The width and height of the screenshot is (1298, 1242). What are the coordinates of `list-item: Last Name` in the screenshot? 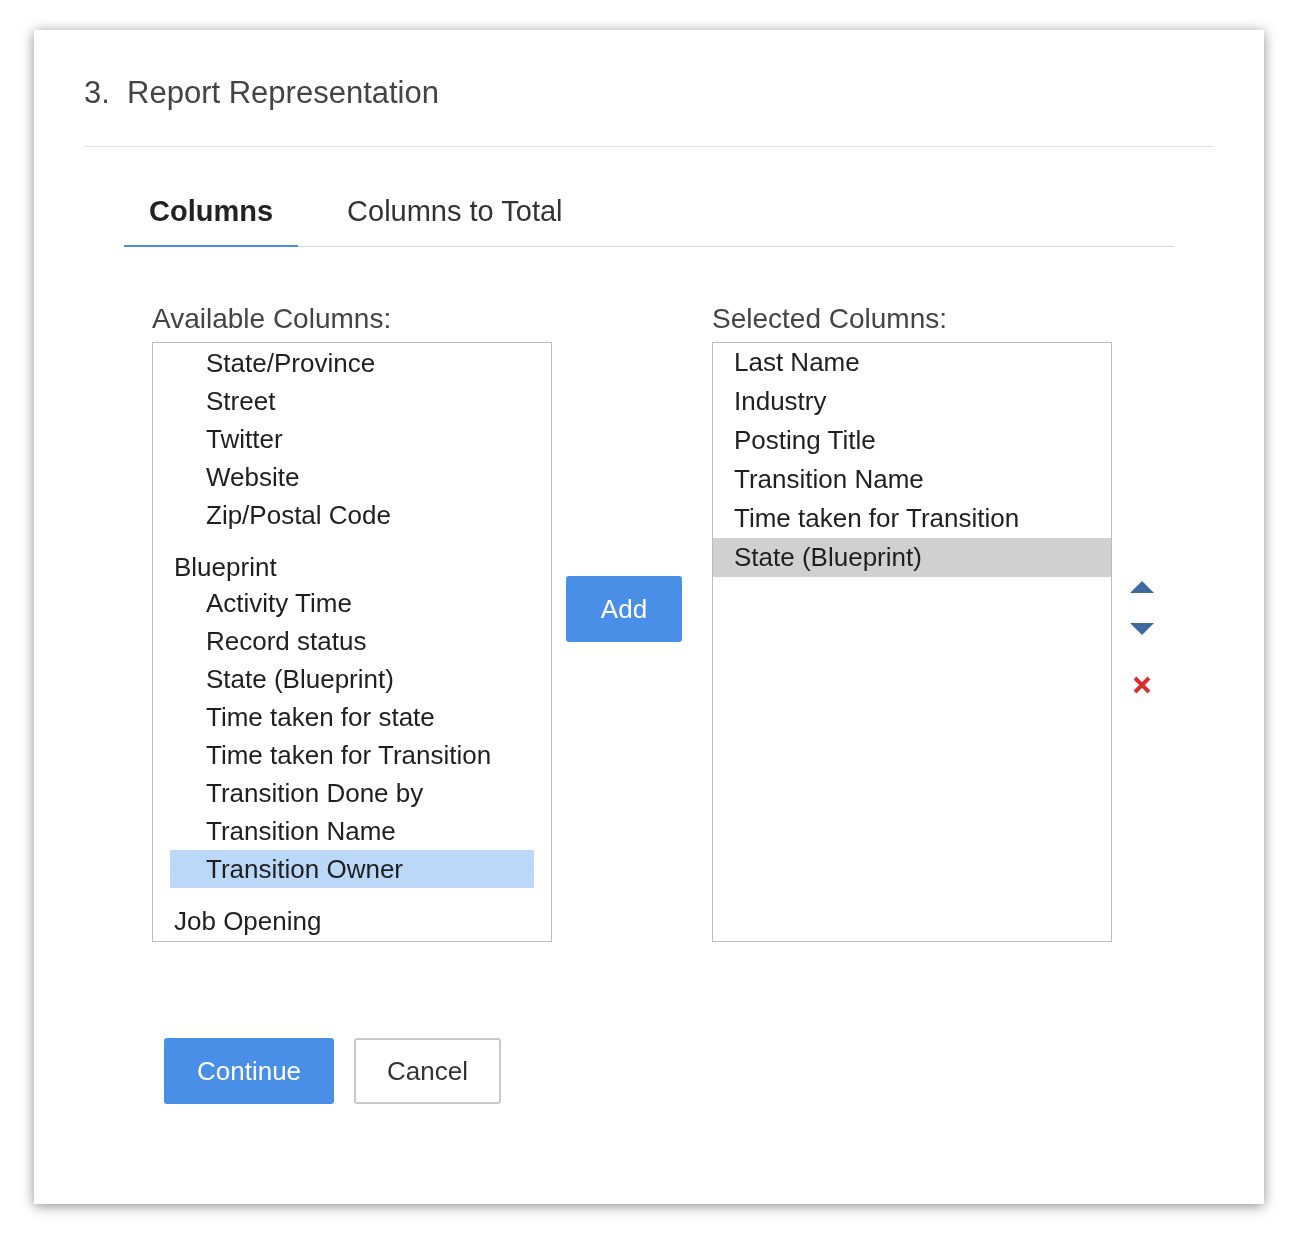 It's located at (912, 362).